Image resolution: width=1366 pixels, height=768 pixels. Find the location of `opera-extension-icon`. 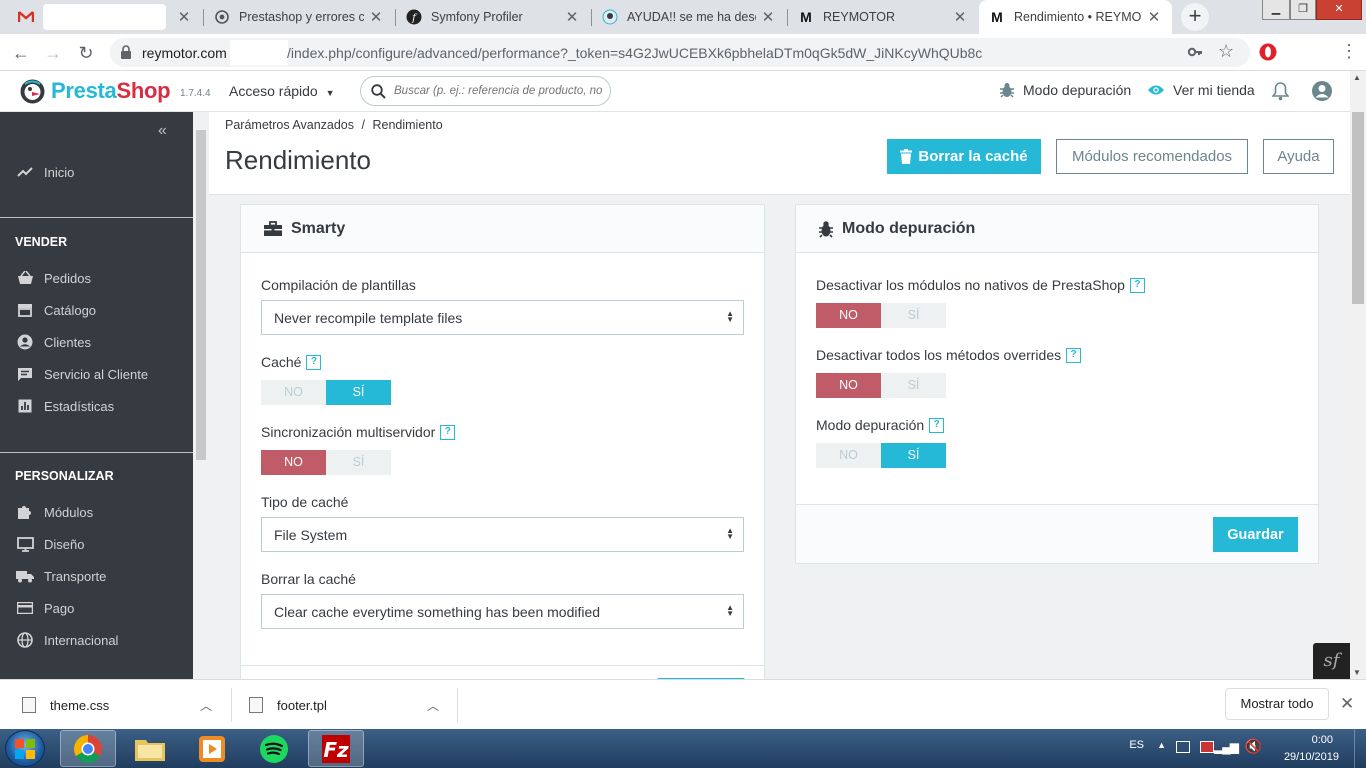

opera-extension-icon is located at coordinates (1268, 52).